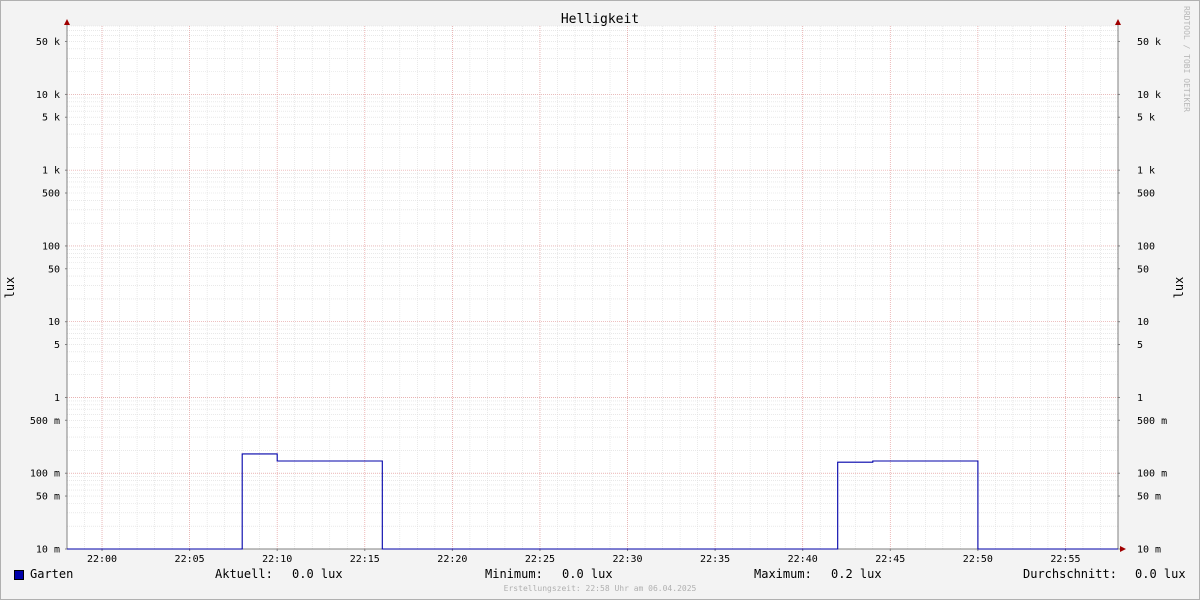 This screenshot has height=600, width=1200. Describe the element at coordinates (67, 22) in the screenshot. I see `y-axis-left-arrow` at that location.